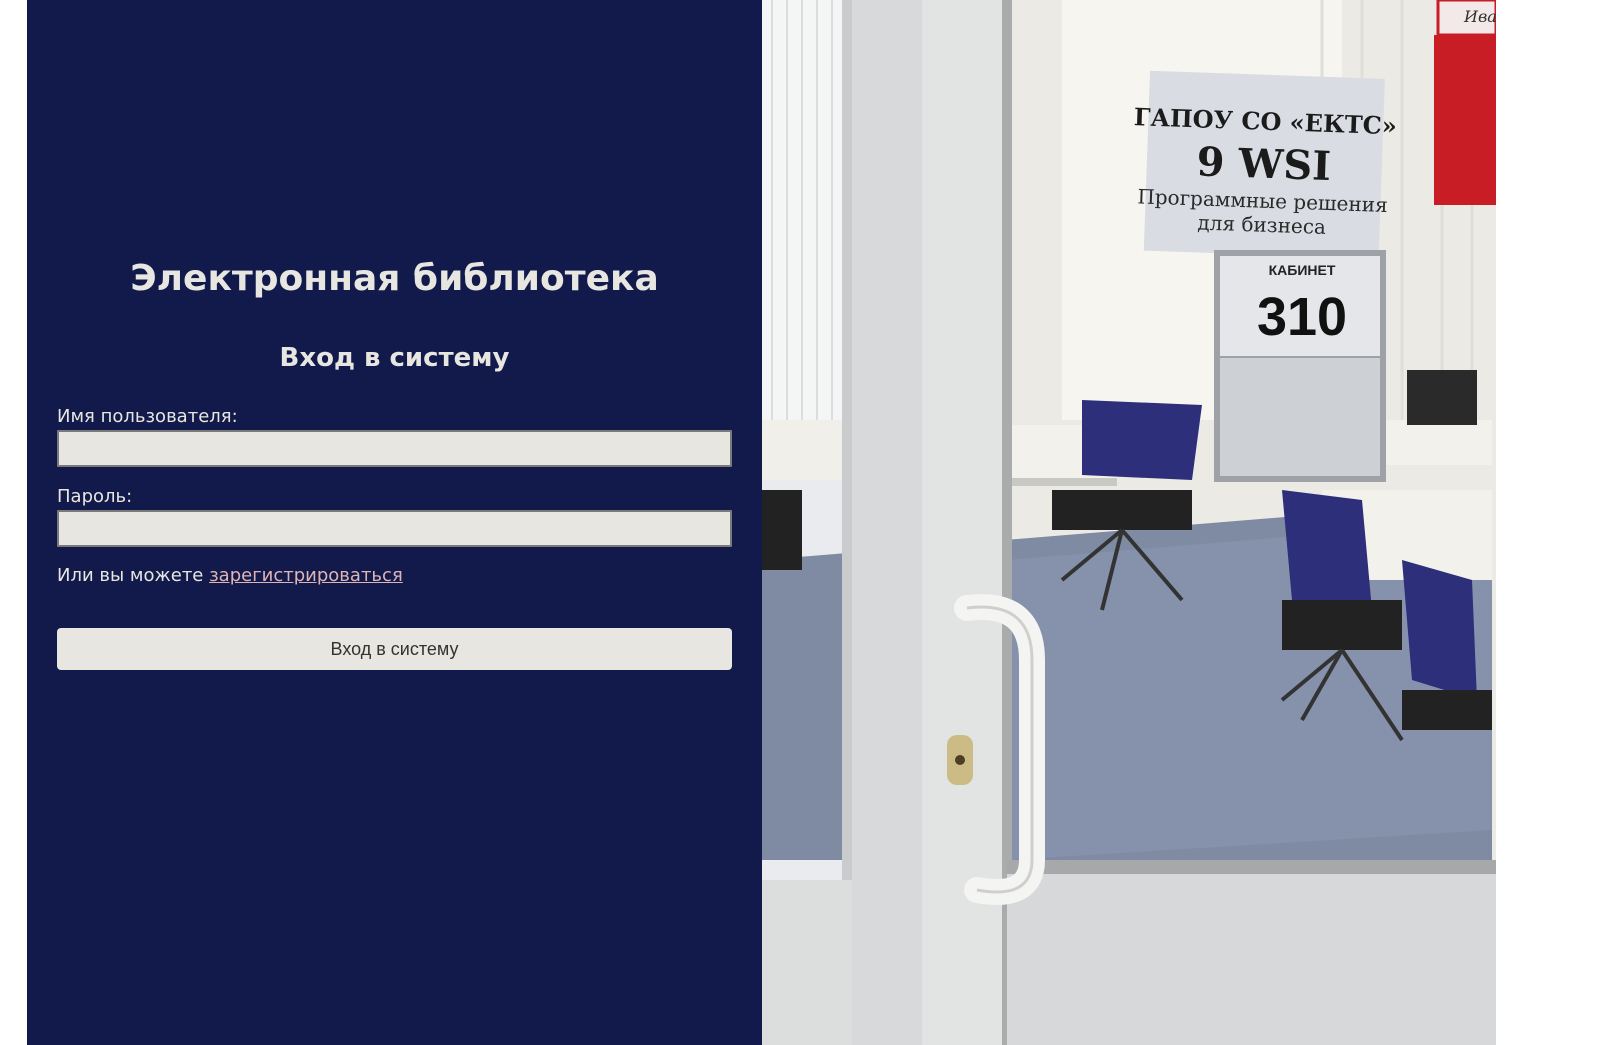 The height and width of the screenshot is (1045, 1600). I want to click on sign-line2: 9 WSI, so click(1264, 164).